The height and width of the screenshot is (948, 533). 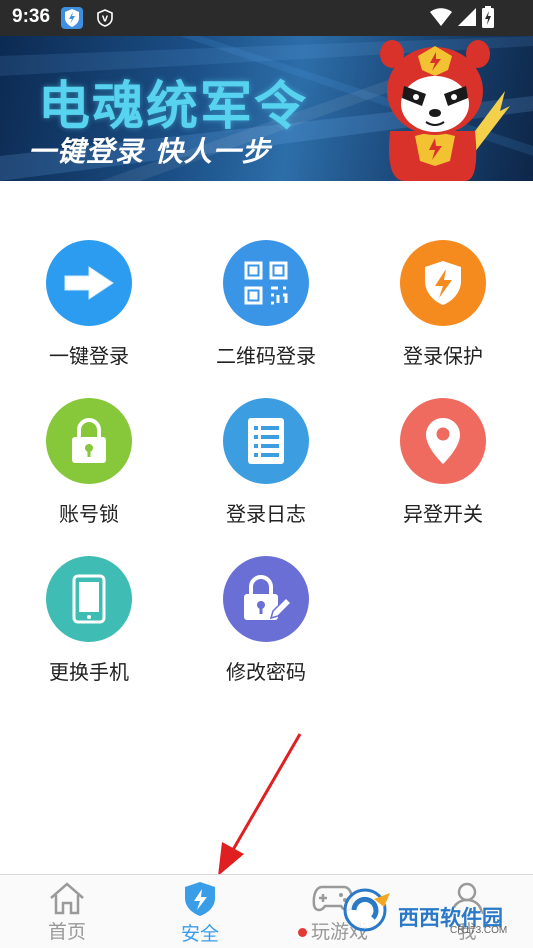 I want to click on log-list-icon, so click(x=266, y=441).